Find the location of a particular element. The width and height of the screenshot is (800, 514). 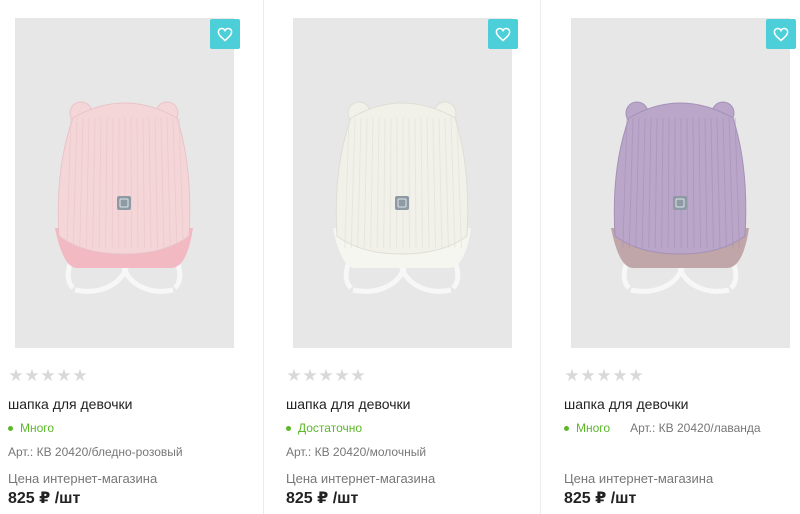

stock-status: Достаточно is located at coordinates (324, 428).